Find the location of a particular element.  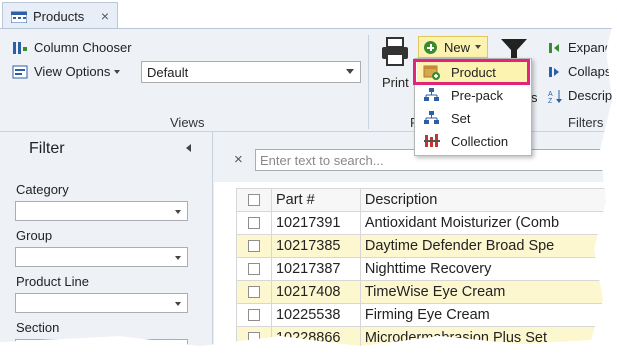

product-line-label: Product Line is located at coordinates (52, 281).